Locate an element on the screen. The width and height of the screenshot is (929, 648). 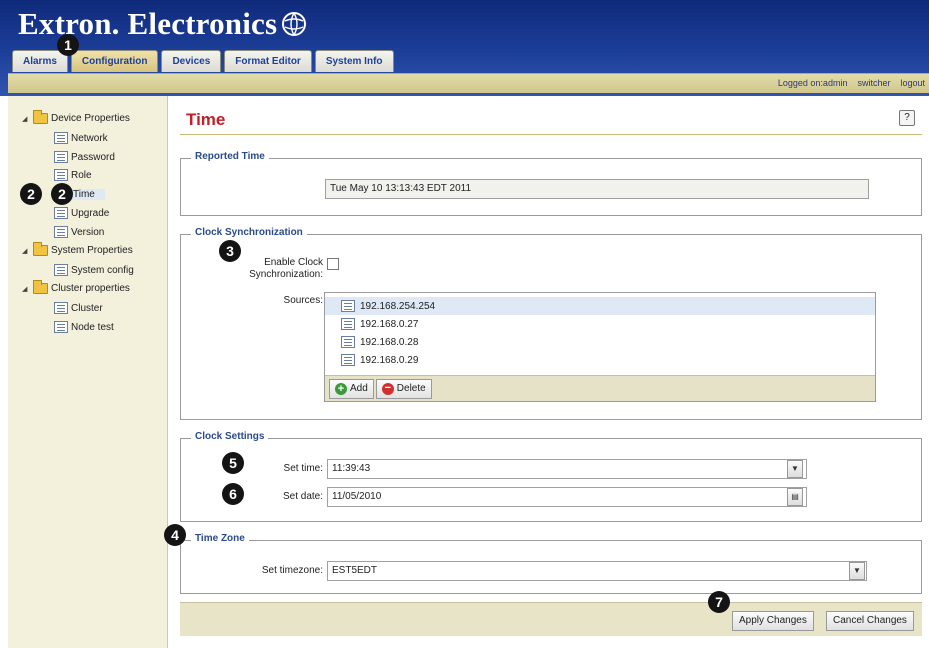
sidebar-item-label: Password is located at coordinates (93, 157).